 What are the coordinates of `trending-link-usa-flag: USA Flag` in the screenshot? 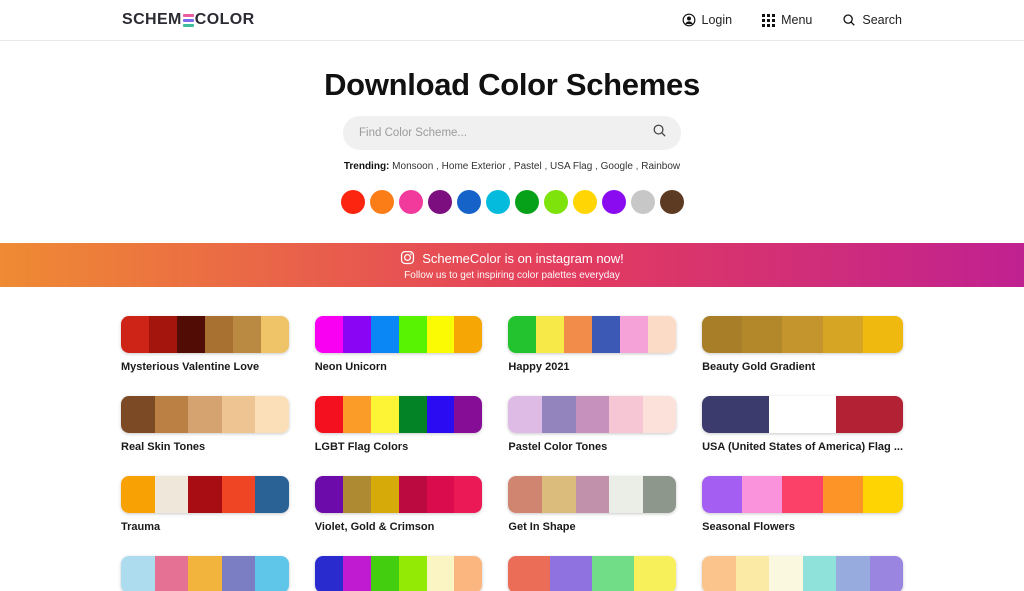 It's located at (571, 166).